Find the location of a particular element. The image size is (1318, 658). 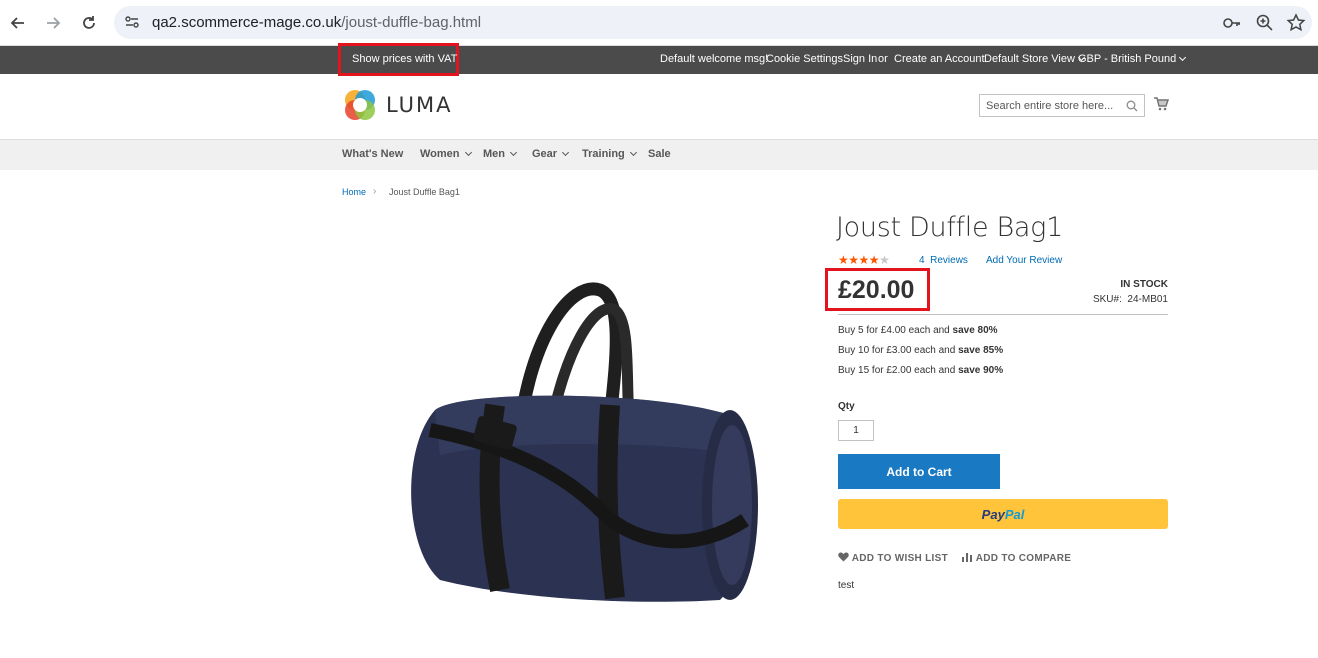

star-empty-icon: ★ is located at coordinates (884, 260).